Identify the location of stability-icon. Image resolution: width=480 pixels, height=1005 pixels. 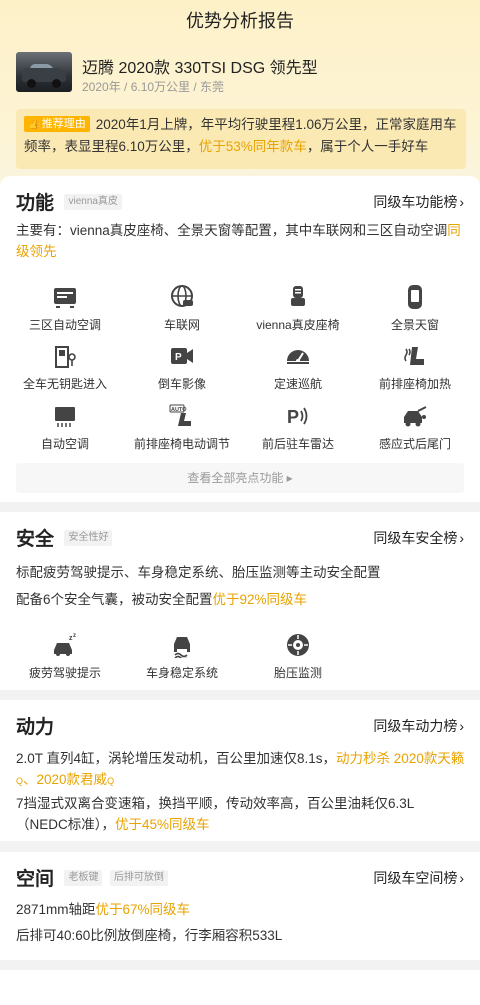
(182, 647).